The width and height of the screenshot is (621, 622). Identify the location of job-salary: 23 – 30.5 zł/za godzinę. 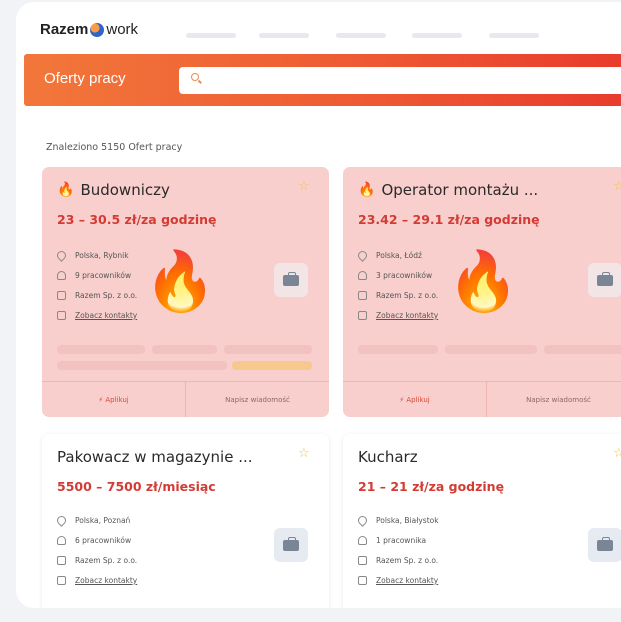
(137, 219).